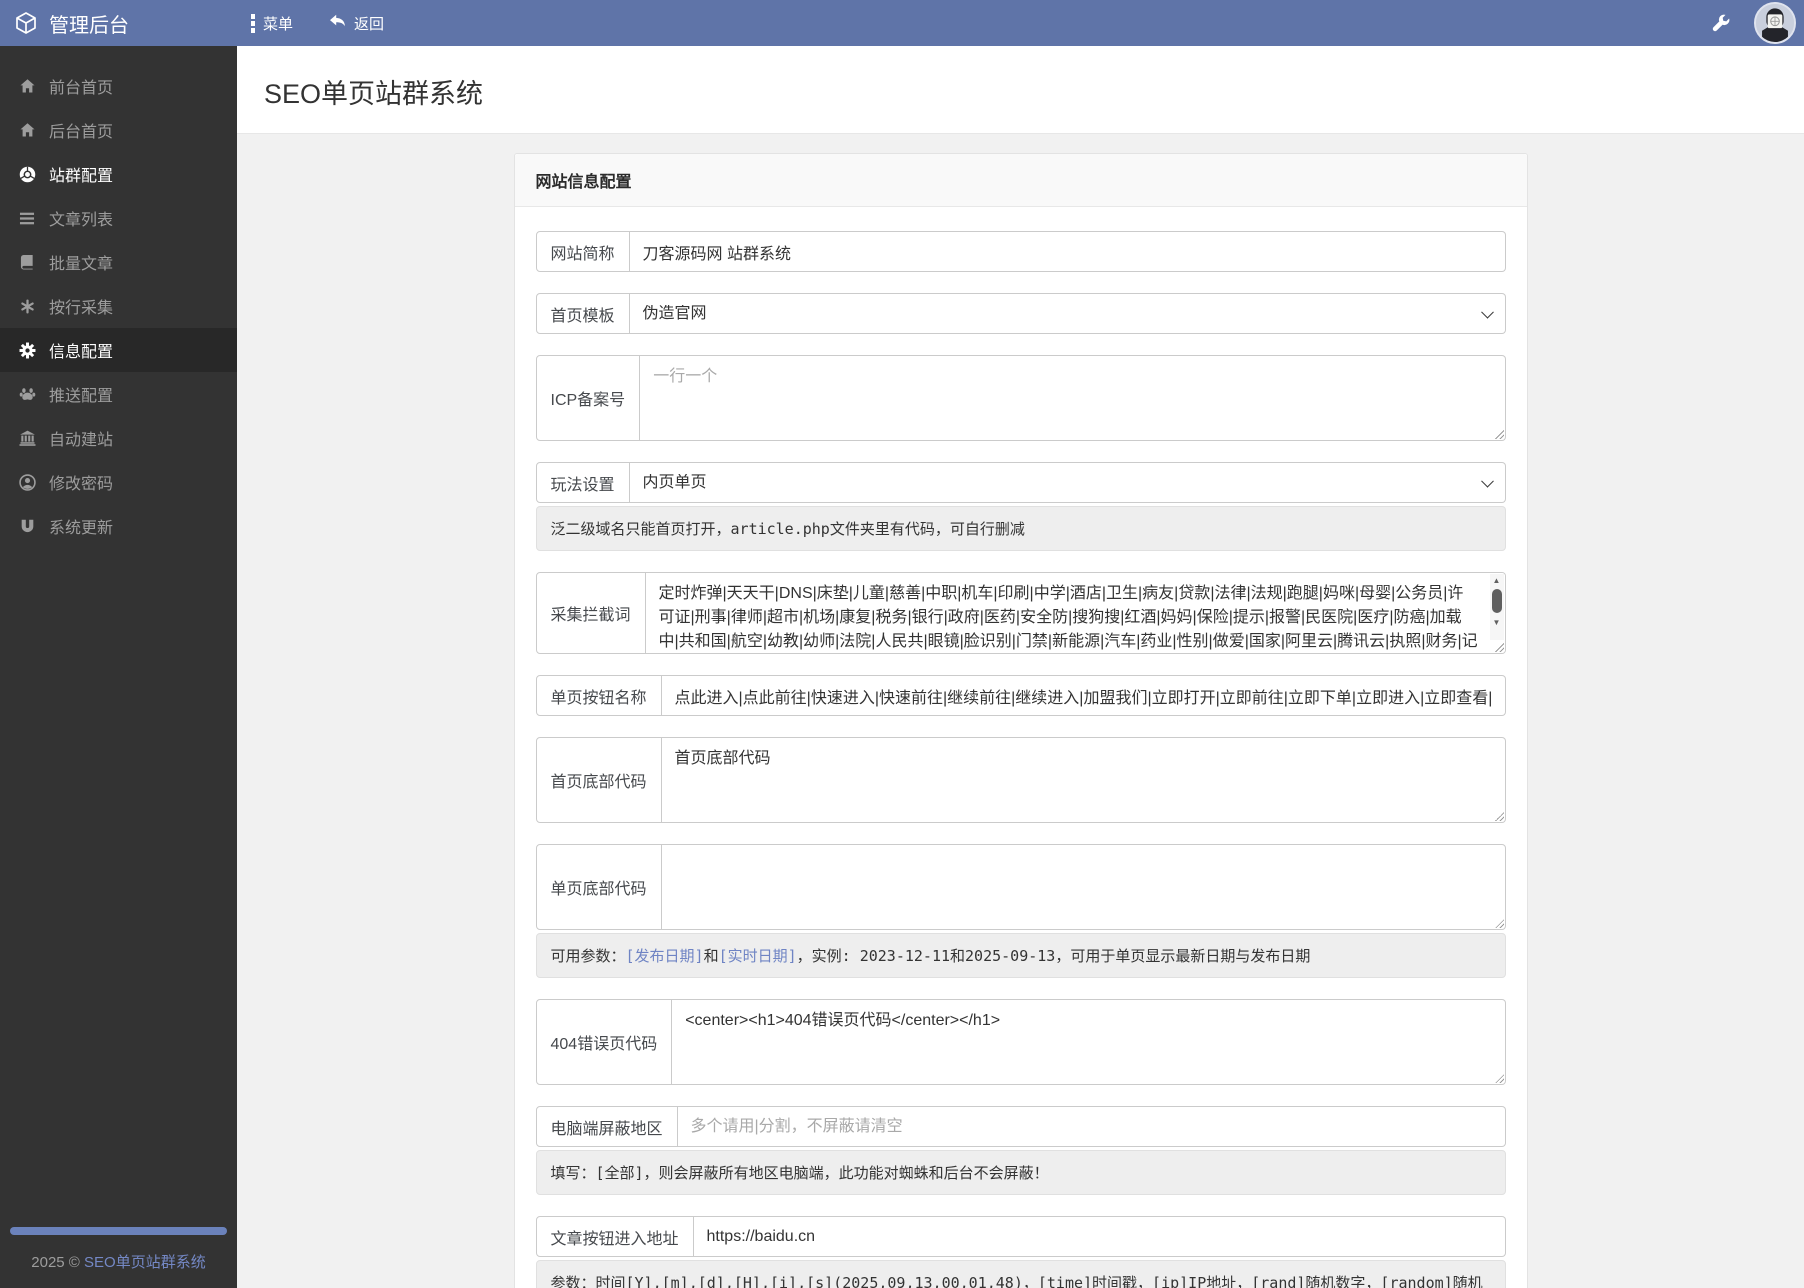 The width and height of the screenshot is (1804, 1288). Describe the element at coordinates (590, 613) in the screenshot. I see `block-words-label: 采集拦截词` at that location.